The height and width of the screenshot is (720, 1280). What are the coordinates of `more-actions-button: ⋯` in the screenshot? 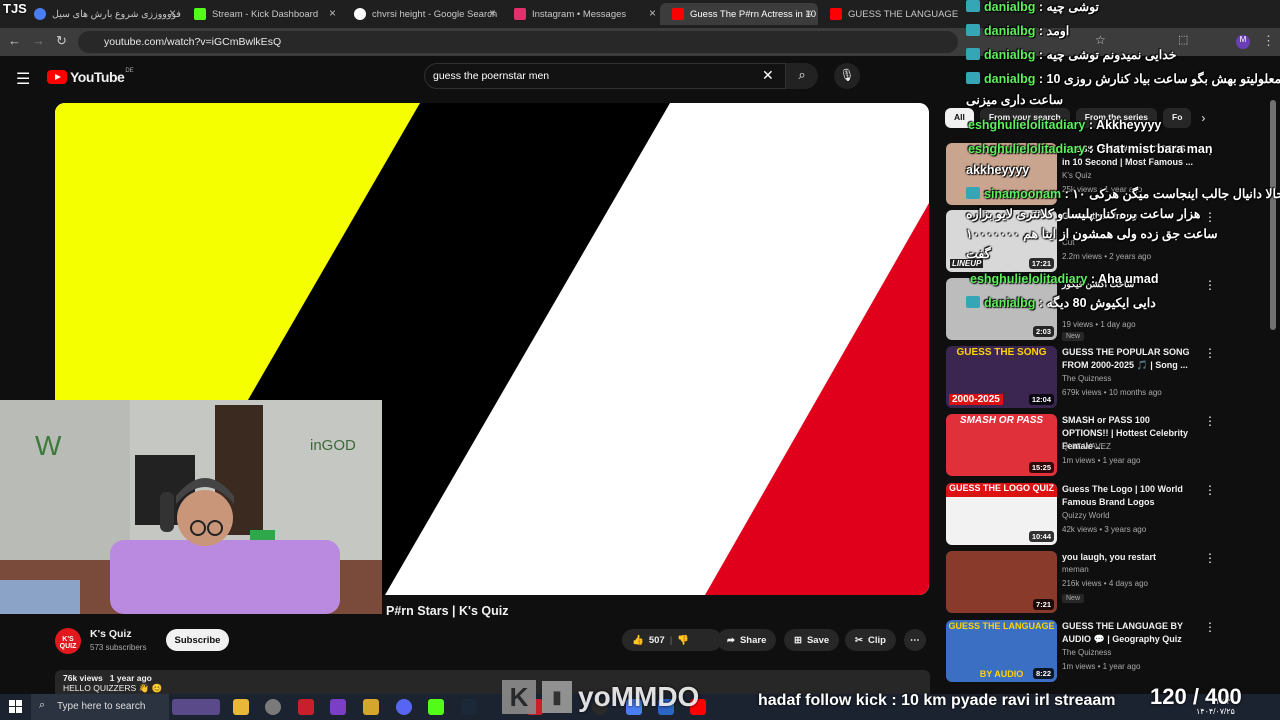 It's located at (915, 640).